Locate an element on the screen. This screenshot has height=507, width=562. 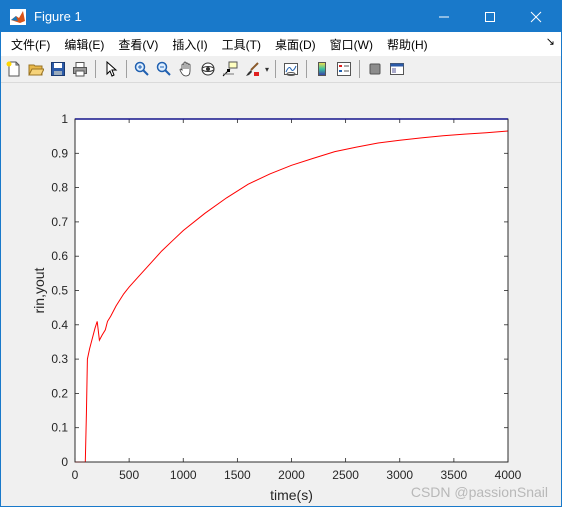
pan-hand-icon is located at coordinates (185, 69).